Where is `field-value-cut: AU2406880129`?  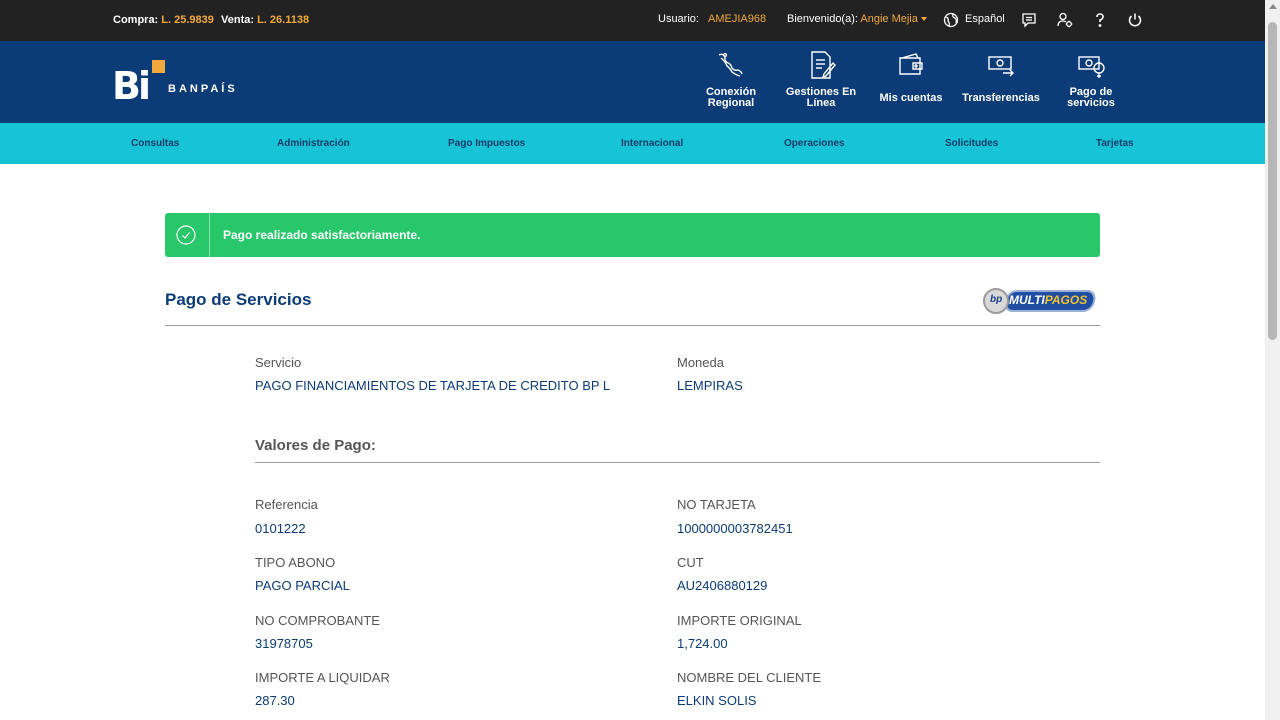 field-value-cut: AU2406880129 is located at coordinates (722, 585).